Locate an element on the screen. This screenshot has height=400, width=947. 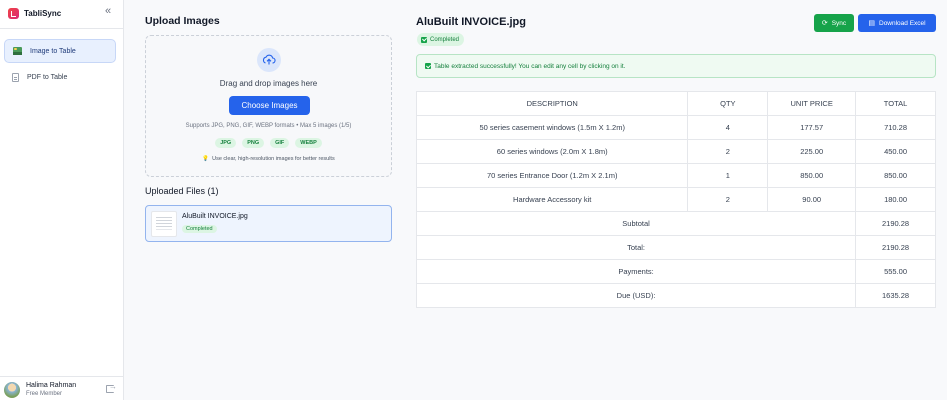
avatar is located at coordinates (12, 390).